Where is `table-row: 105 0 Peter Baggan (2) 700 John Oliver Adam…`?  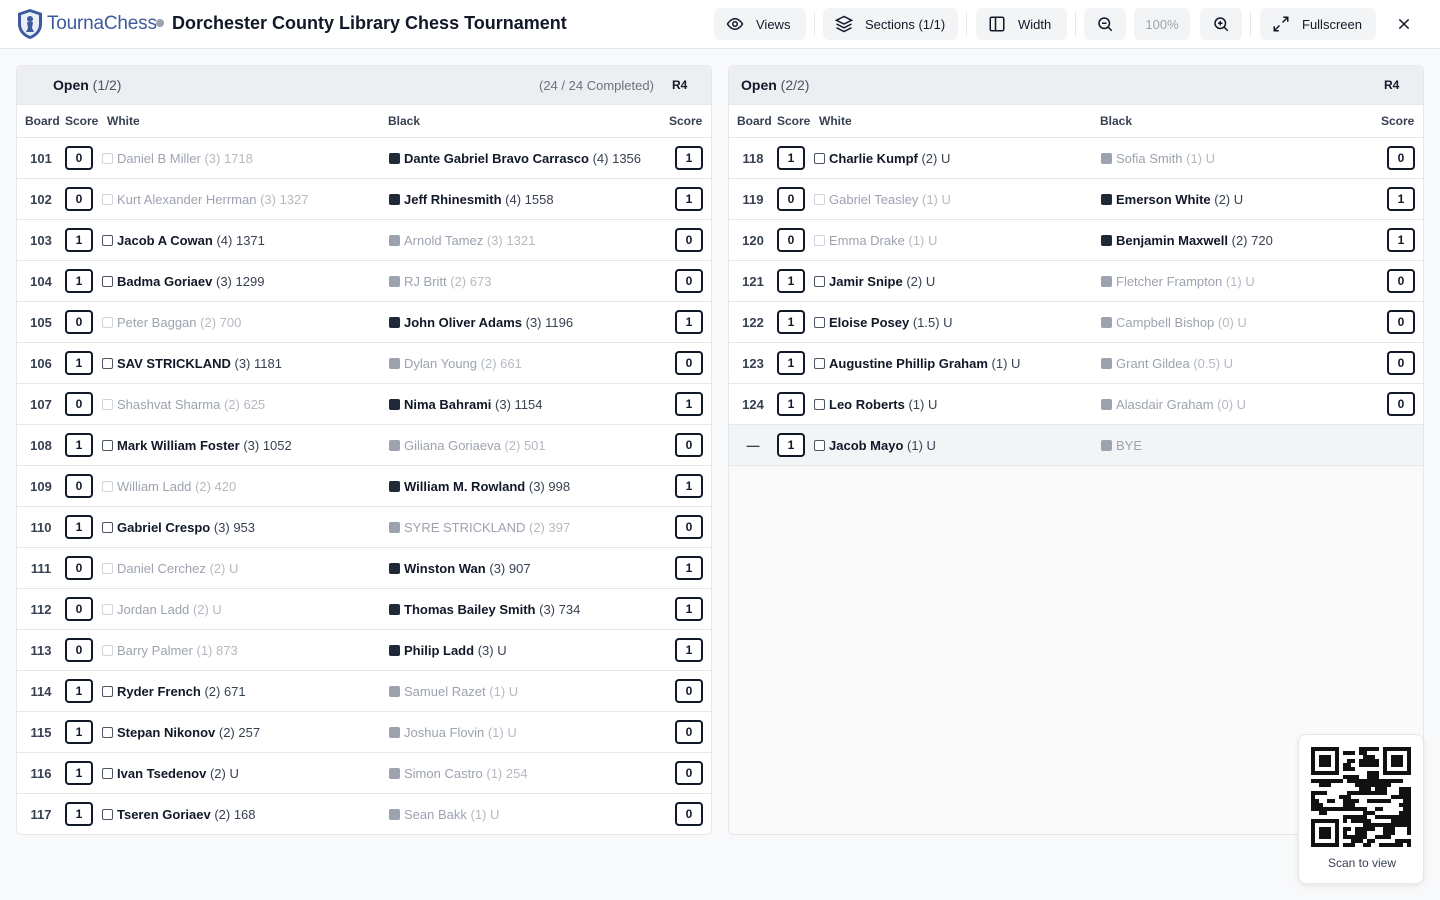 table-row: 105 0 Peter Baggan (2) 700 John Oliver Adam… is located at coordinates (364, 322).